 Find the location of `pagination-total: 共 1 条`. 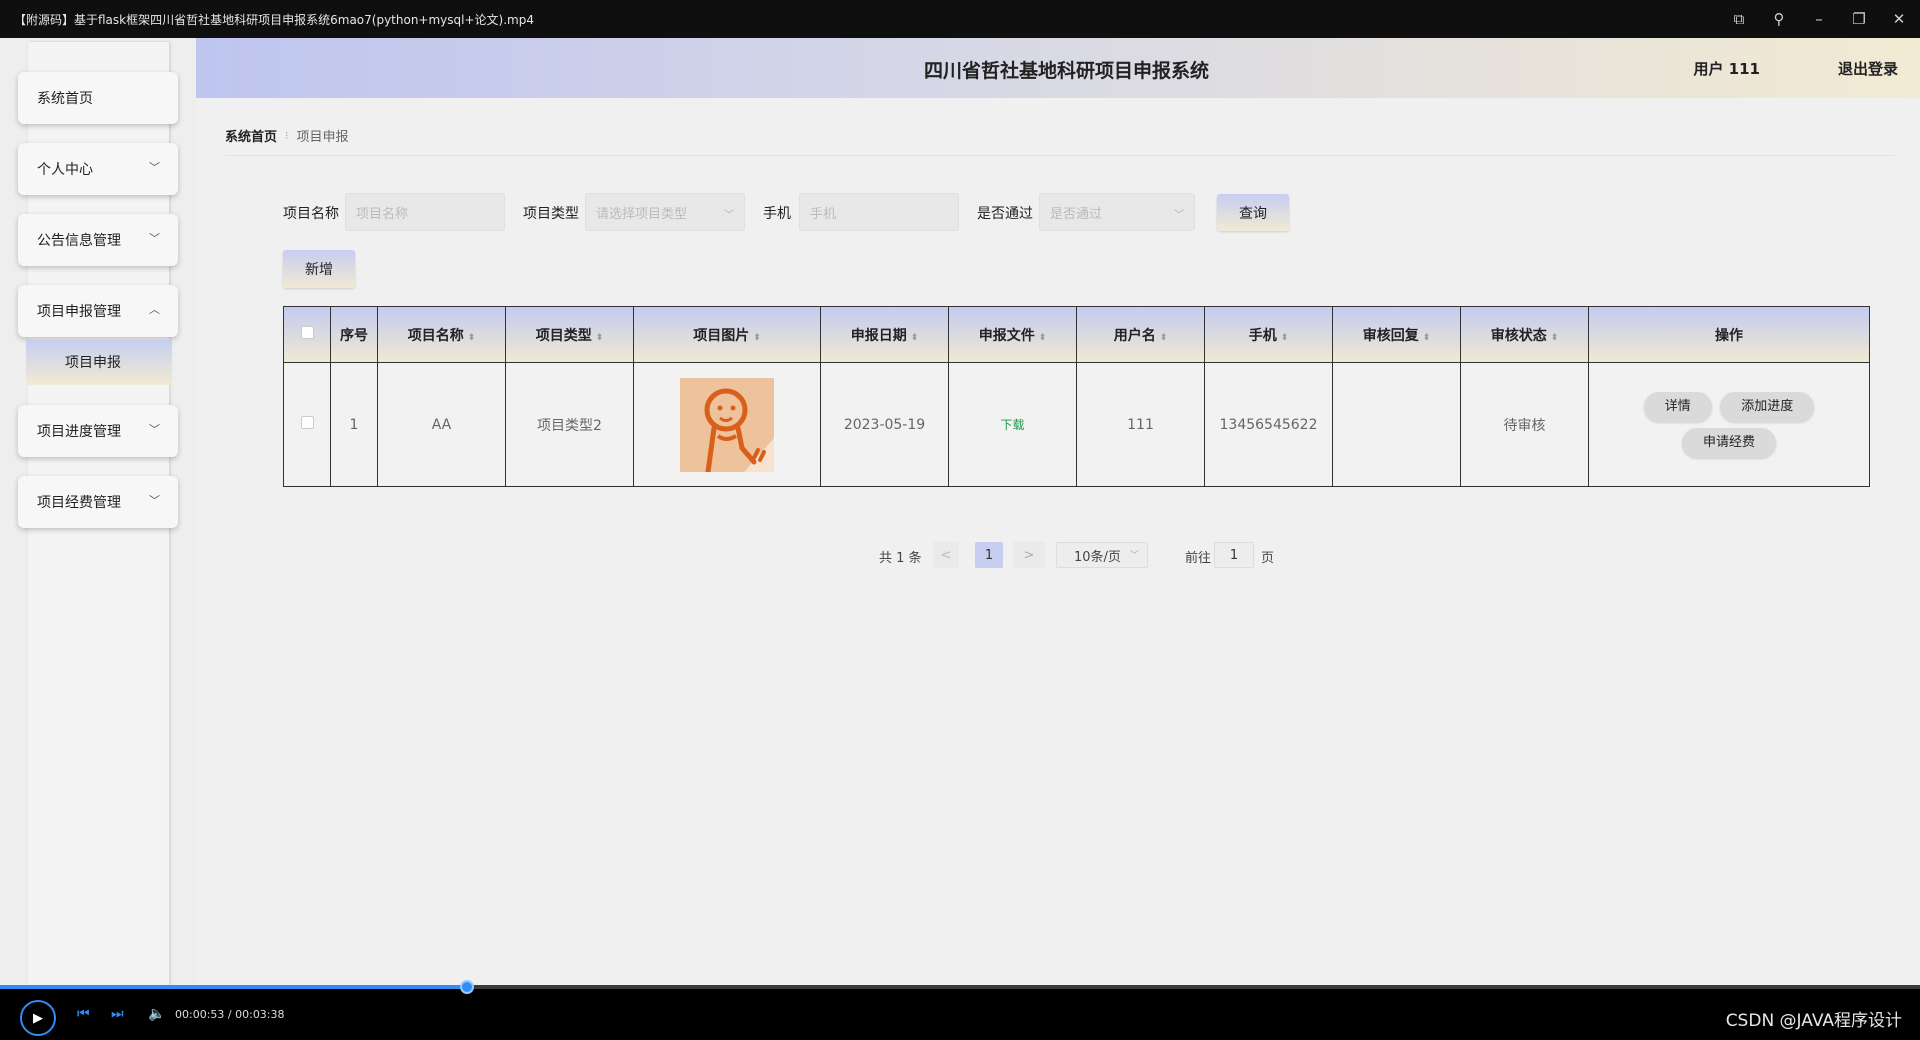

pagination-total: 共 1 条 is located at coordinates (900, 558).